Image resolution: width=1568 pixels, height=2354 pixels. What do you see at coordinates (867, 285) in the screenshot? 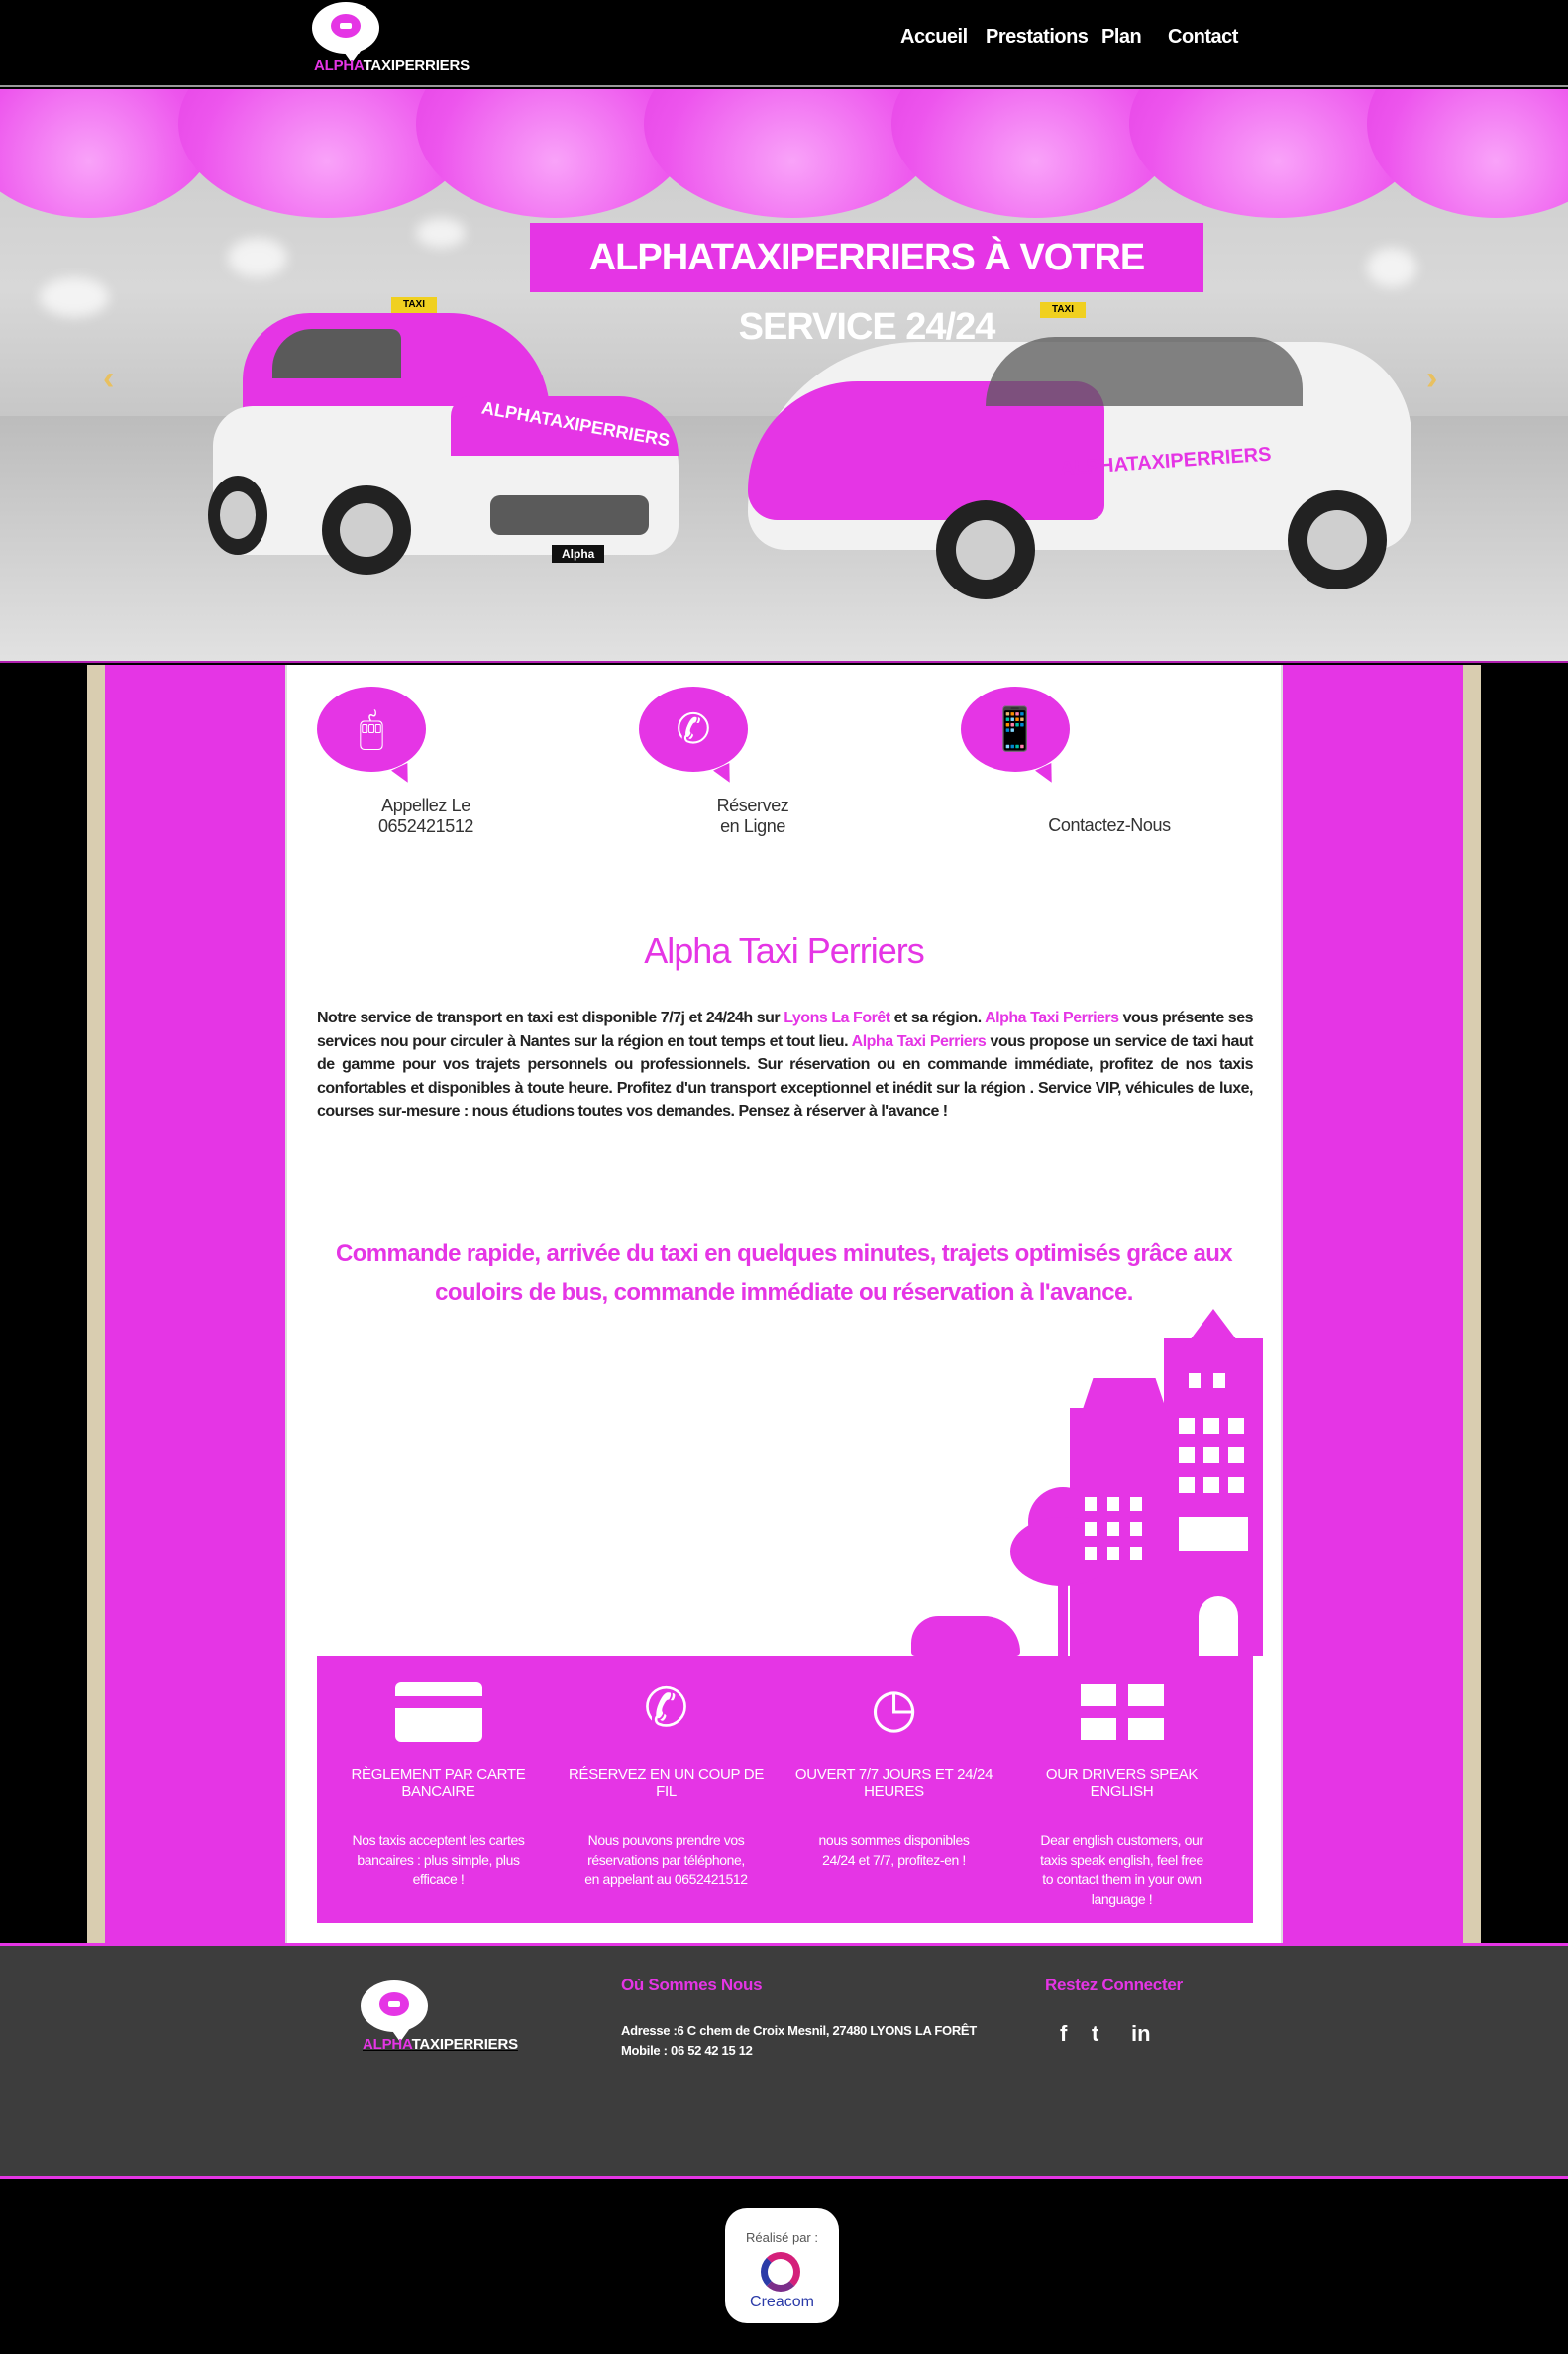
I see `hero-title: ALPHATAXIPERRIERS À VOTRE SERVICE 24/24` at bounding box center [867, 285].